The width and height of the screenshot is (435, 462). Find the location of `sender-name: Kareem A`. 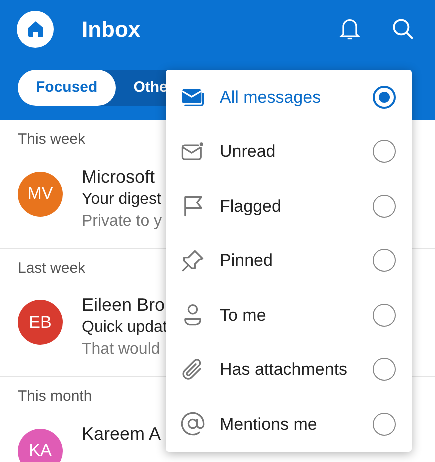

sender-name: Kareem A is located at coordinates (122, 434).